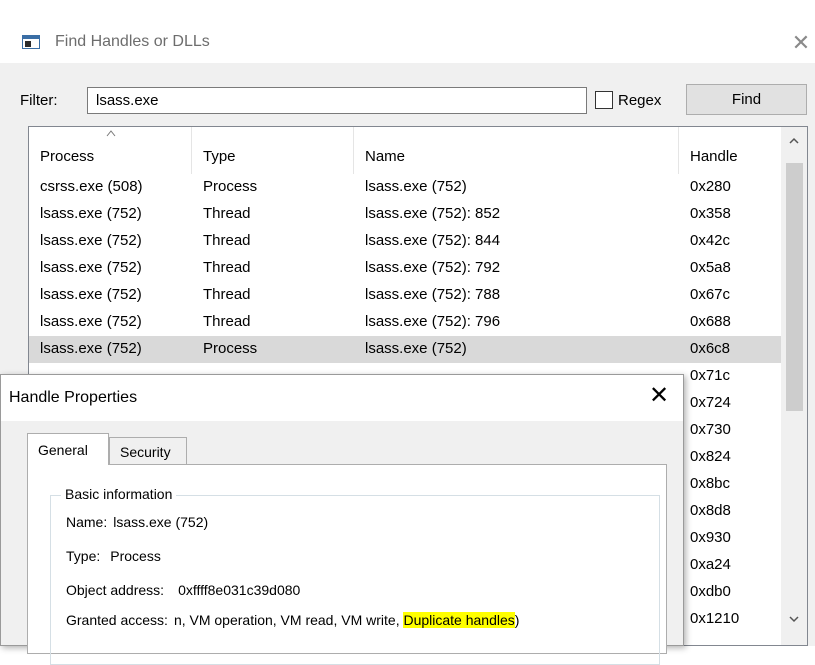 This screenshot has width=815, height=665. I want to click on cell-handle: 0x724, so click(710, 402).